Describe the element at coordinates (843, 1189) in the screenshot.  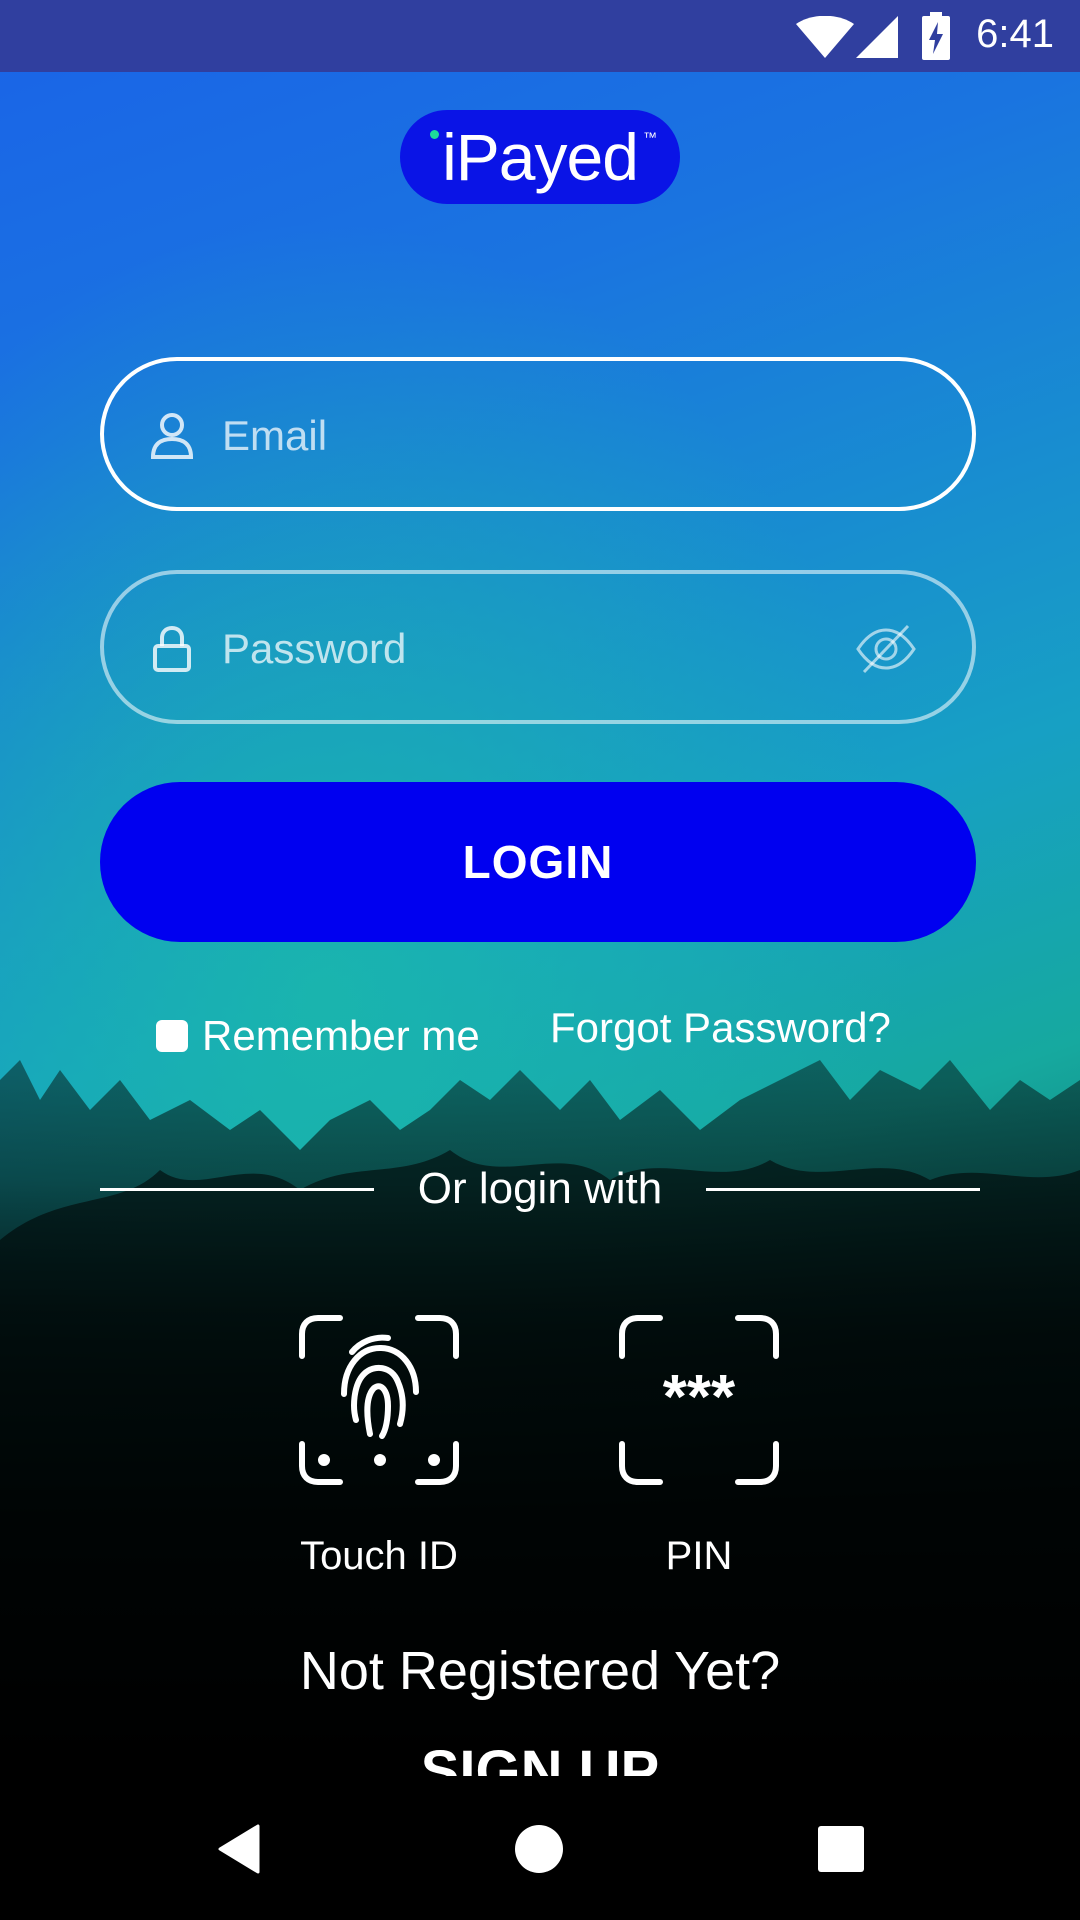
I see `divider-right` at that location.